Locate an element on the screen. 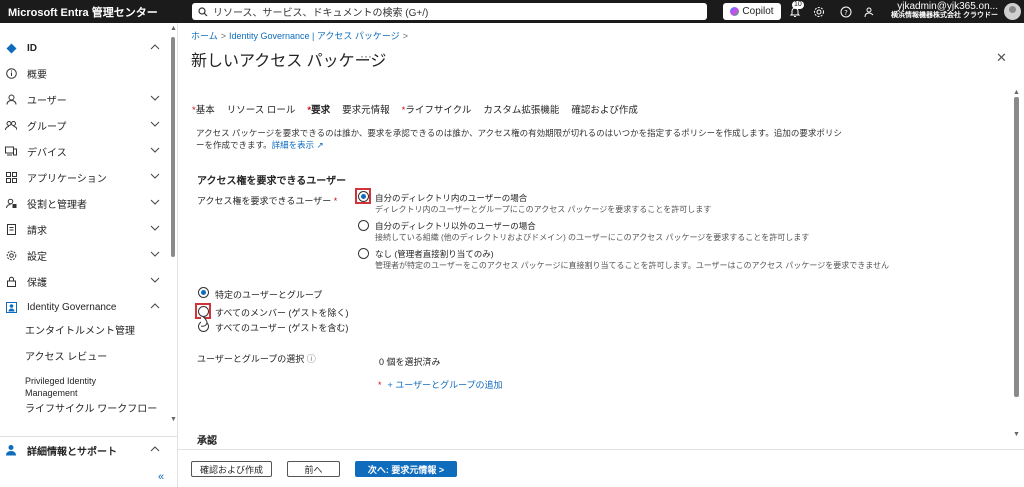  learn-more-link: 詳細を表示 ↗ is located at coordinates (298, 145).